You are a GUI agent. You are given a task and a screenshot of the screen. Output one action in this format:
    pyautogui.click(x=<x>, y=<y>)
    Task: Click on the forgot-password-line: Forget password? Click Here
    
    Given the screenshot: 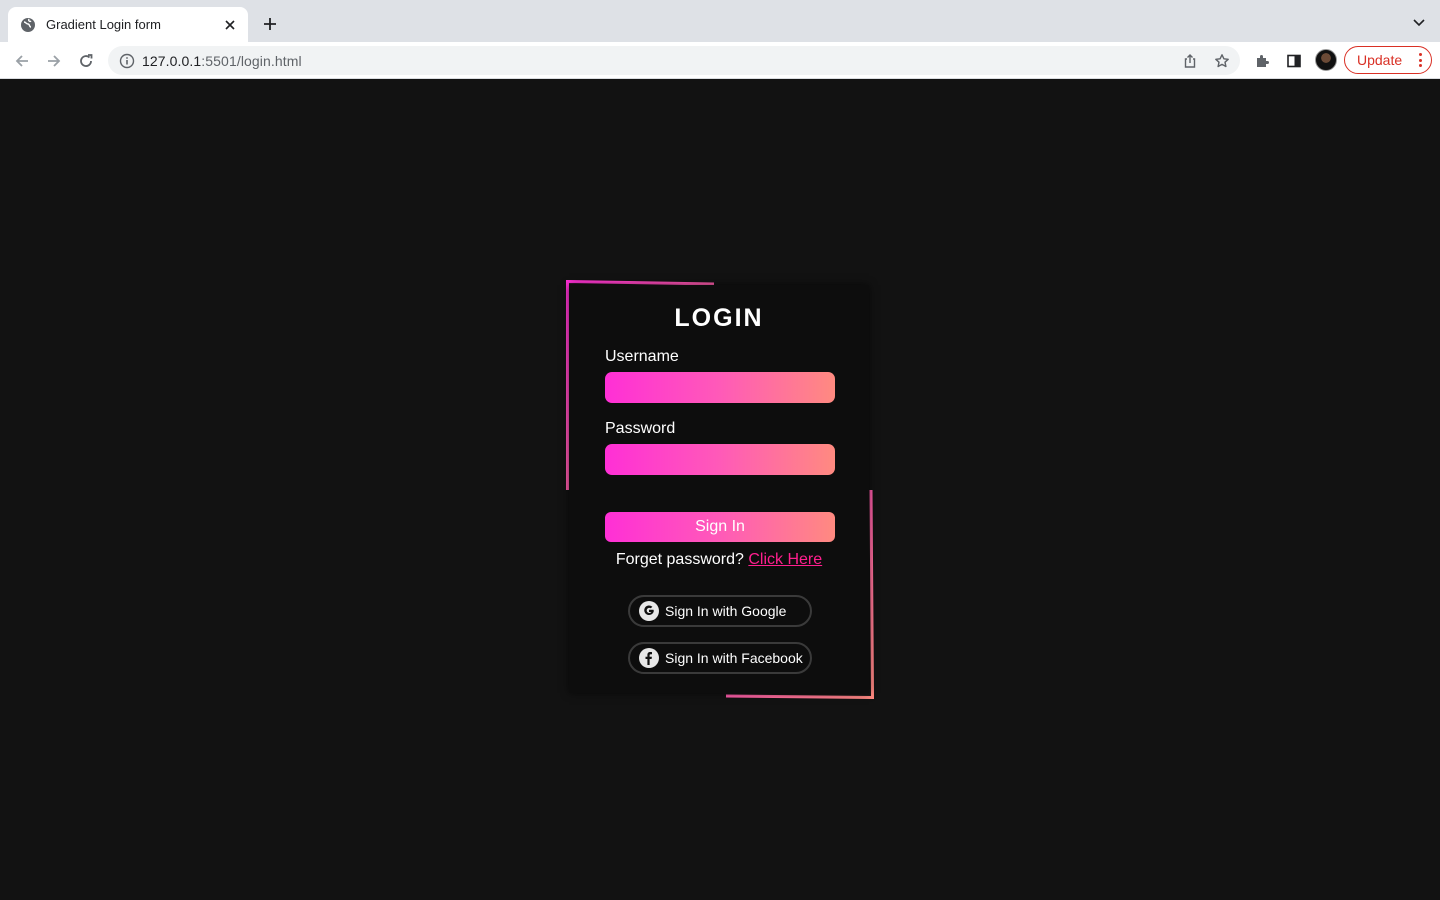 What is the action you would take?
    pyautogui.click(x=719, y=560)
    